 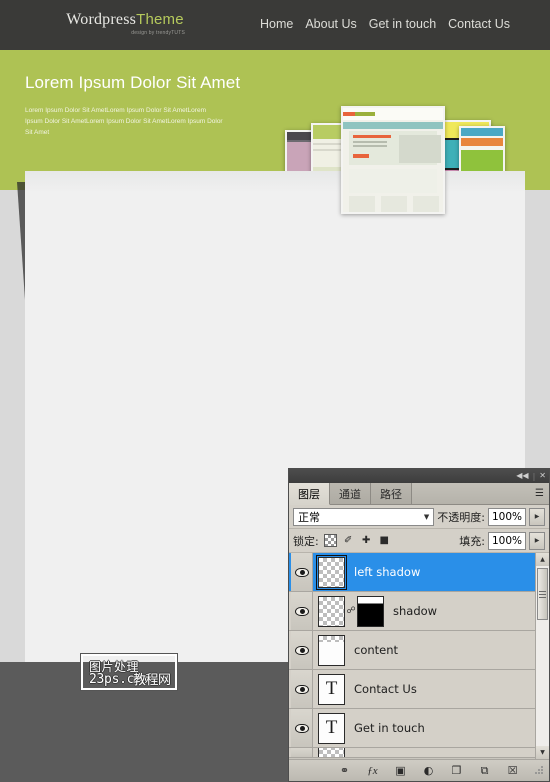 I want to click on layer-name: Contact Us, so click(x=385, y=689).